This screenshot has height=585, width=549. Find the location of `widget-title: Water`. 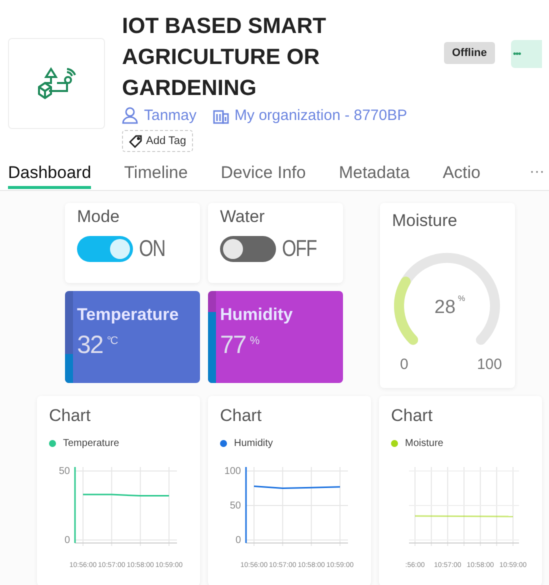

widget-title: Water is located at coordinates (243, 217).